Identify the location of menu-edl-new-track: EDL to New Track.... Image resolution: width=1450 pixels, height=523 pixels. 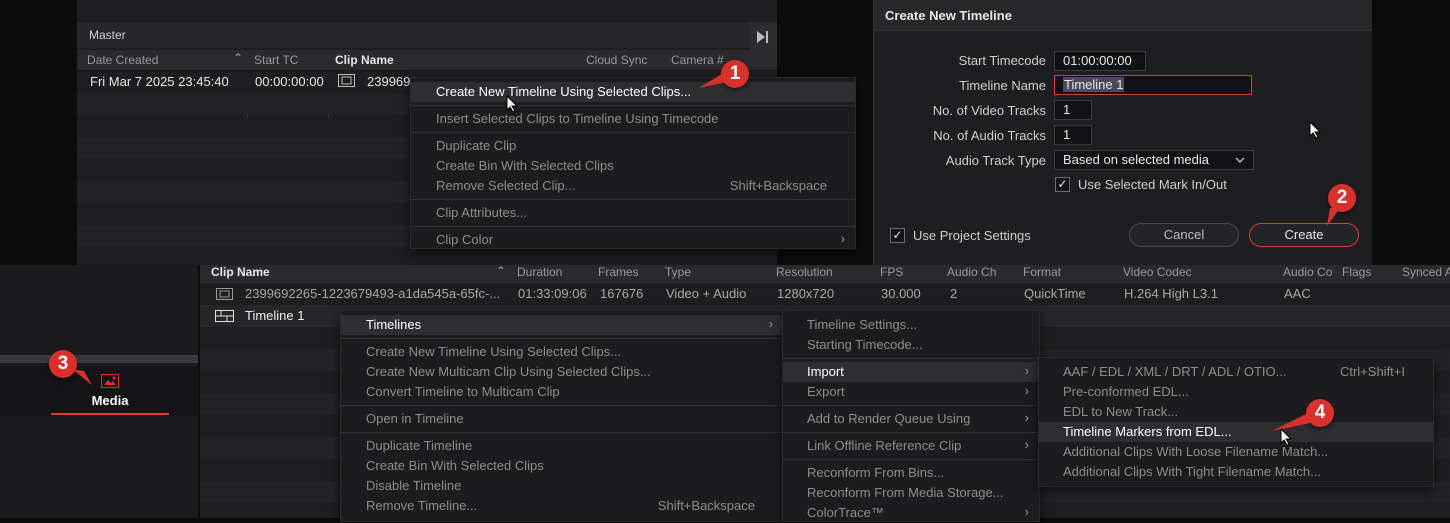
(1236, 412).